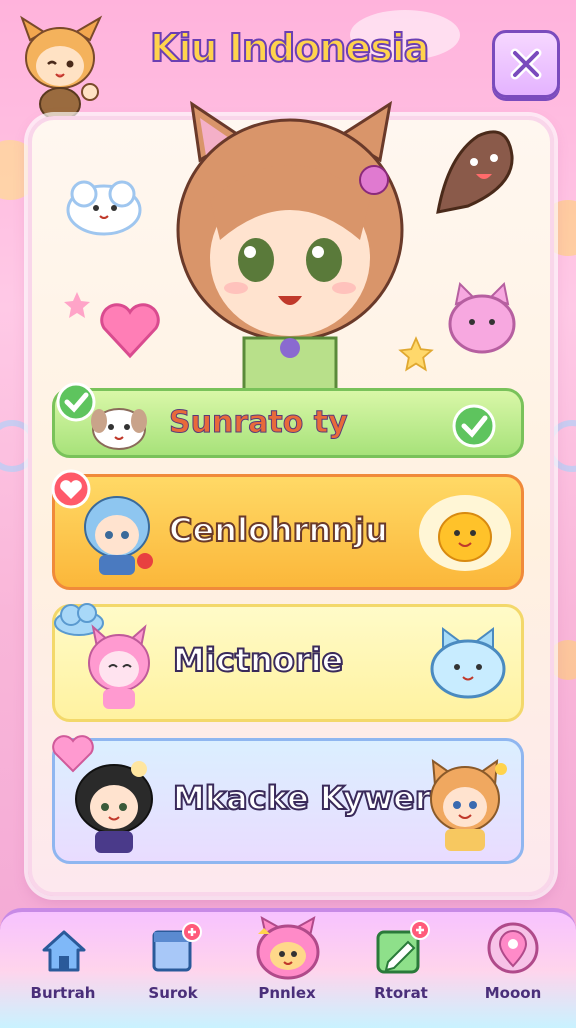  I want to click on player-avatar, so click(60, 68).